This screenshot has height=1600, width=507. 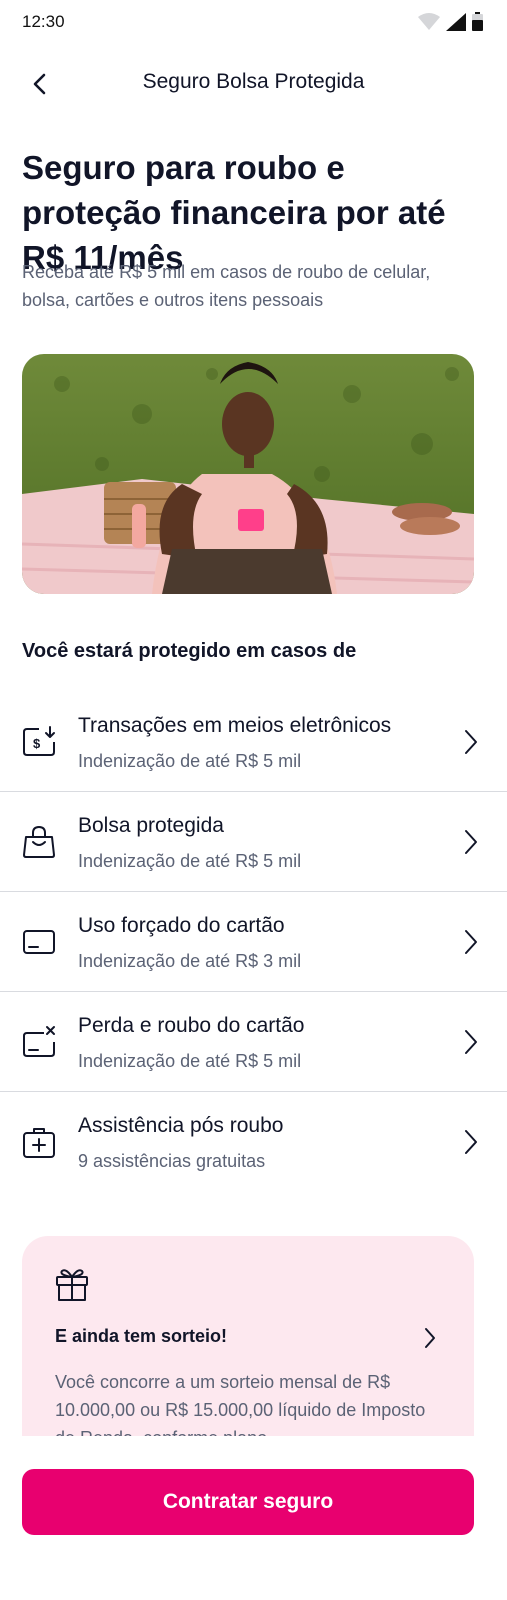 I want to click on signal-icon, so click(x=456, y=21).